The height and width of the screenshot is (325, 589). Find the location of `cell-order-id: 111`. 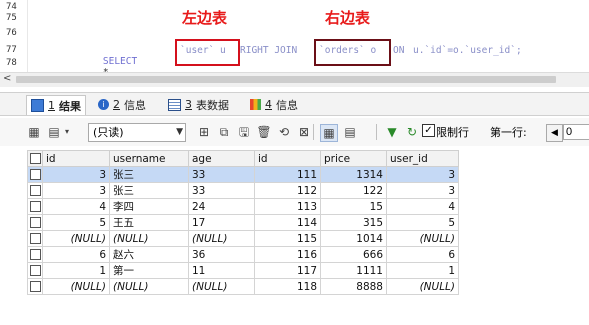

cell-order-id: 111 is located at coordinates (287, 174).